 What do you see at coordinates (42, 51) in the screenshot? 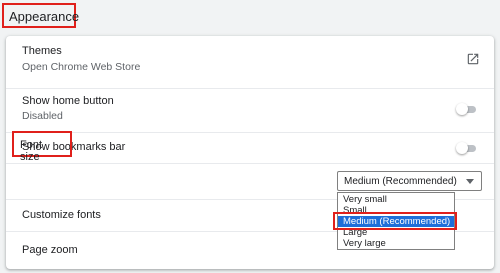
I see `themes-label: Themes` at bounding box center [42, 51].